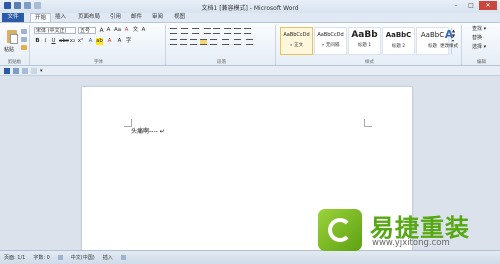 Image resolution: width=500 pixels, height=264 pixels. Describe the element at coordinates (195, 31) in the screenshot. I see `multilevel-list-icon` at that location.